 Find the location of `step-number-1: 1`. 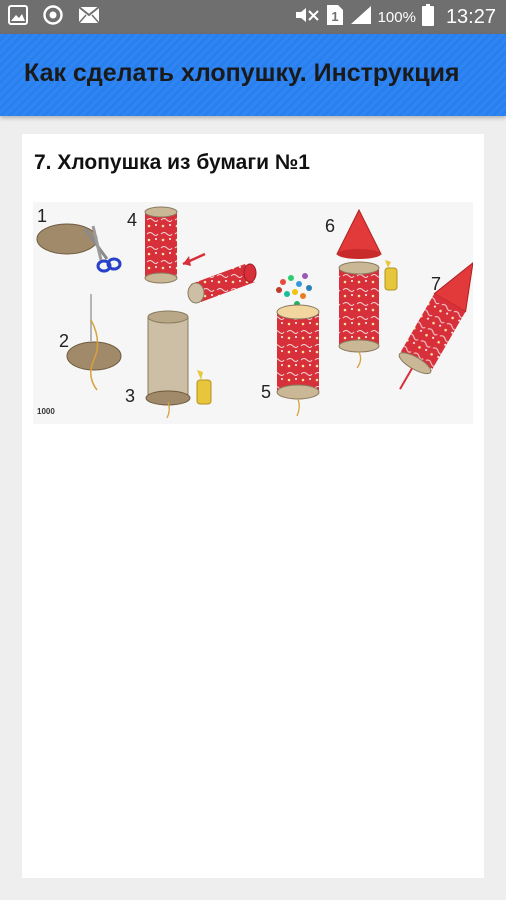

step-number-1: 1 is located at coordinates (42, 216).